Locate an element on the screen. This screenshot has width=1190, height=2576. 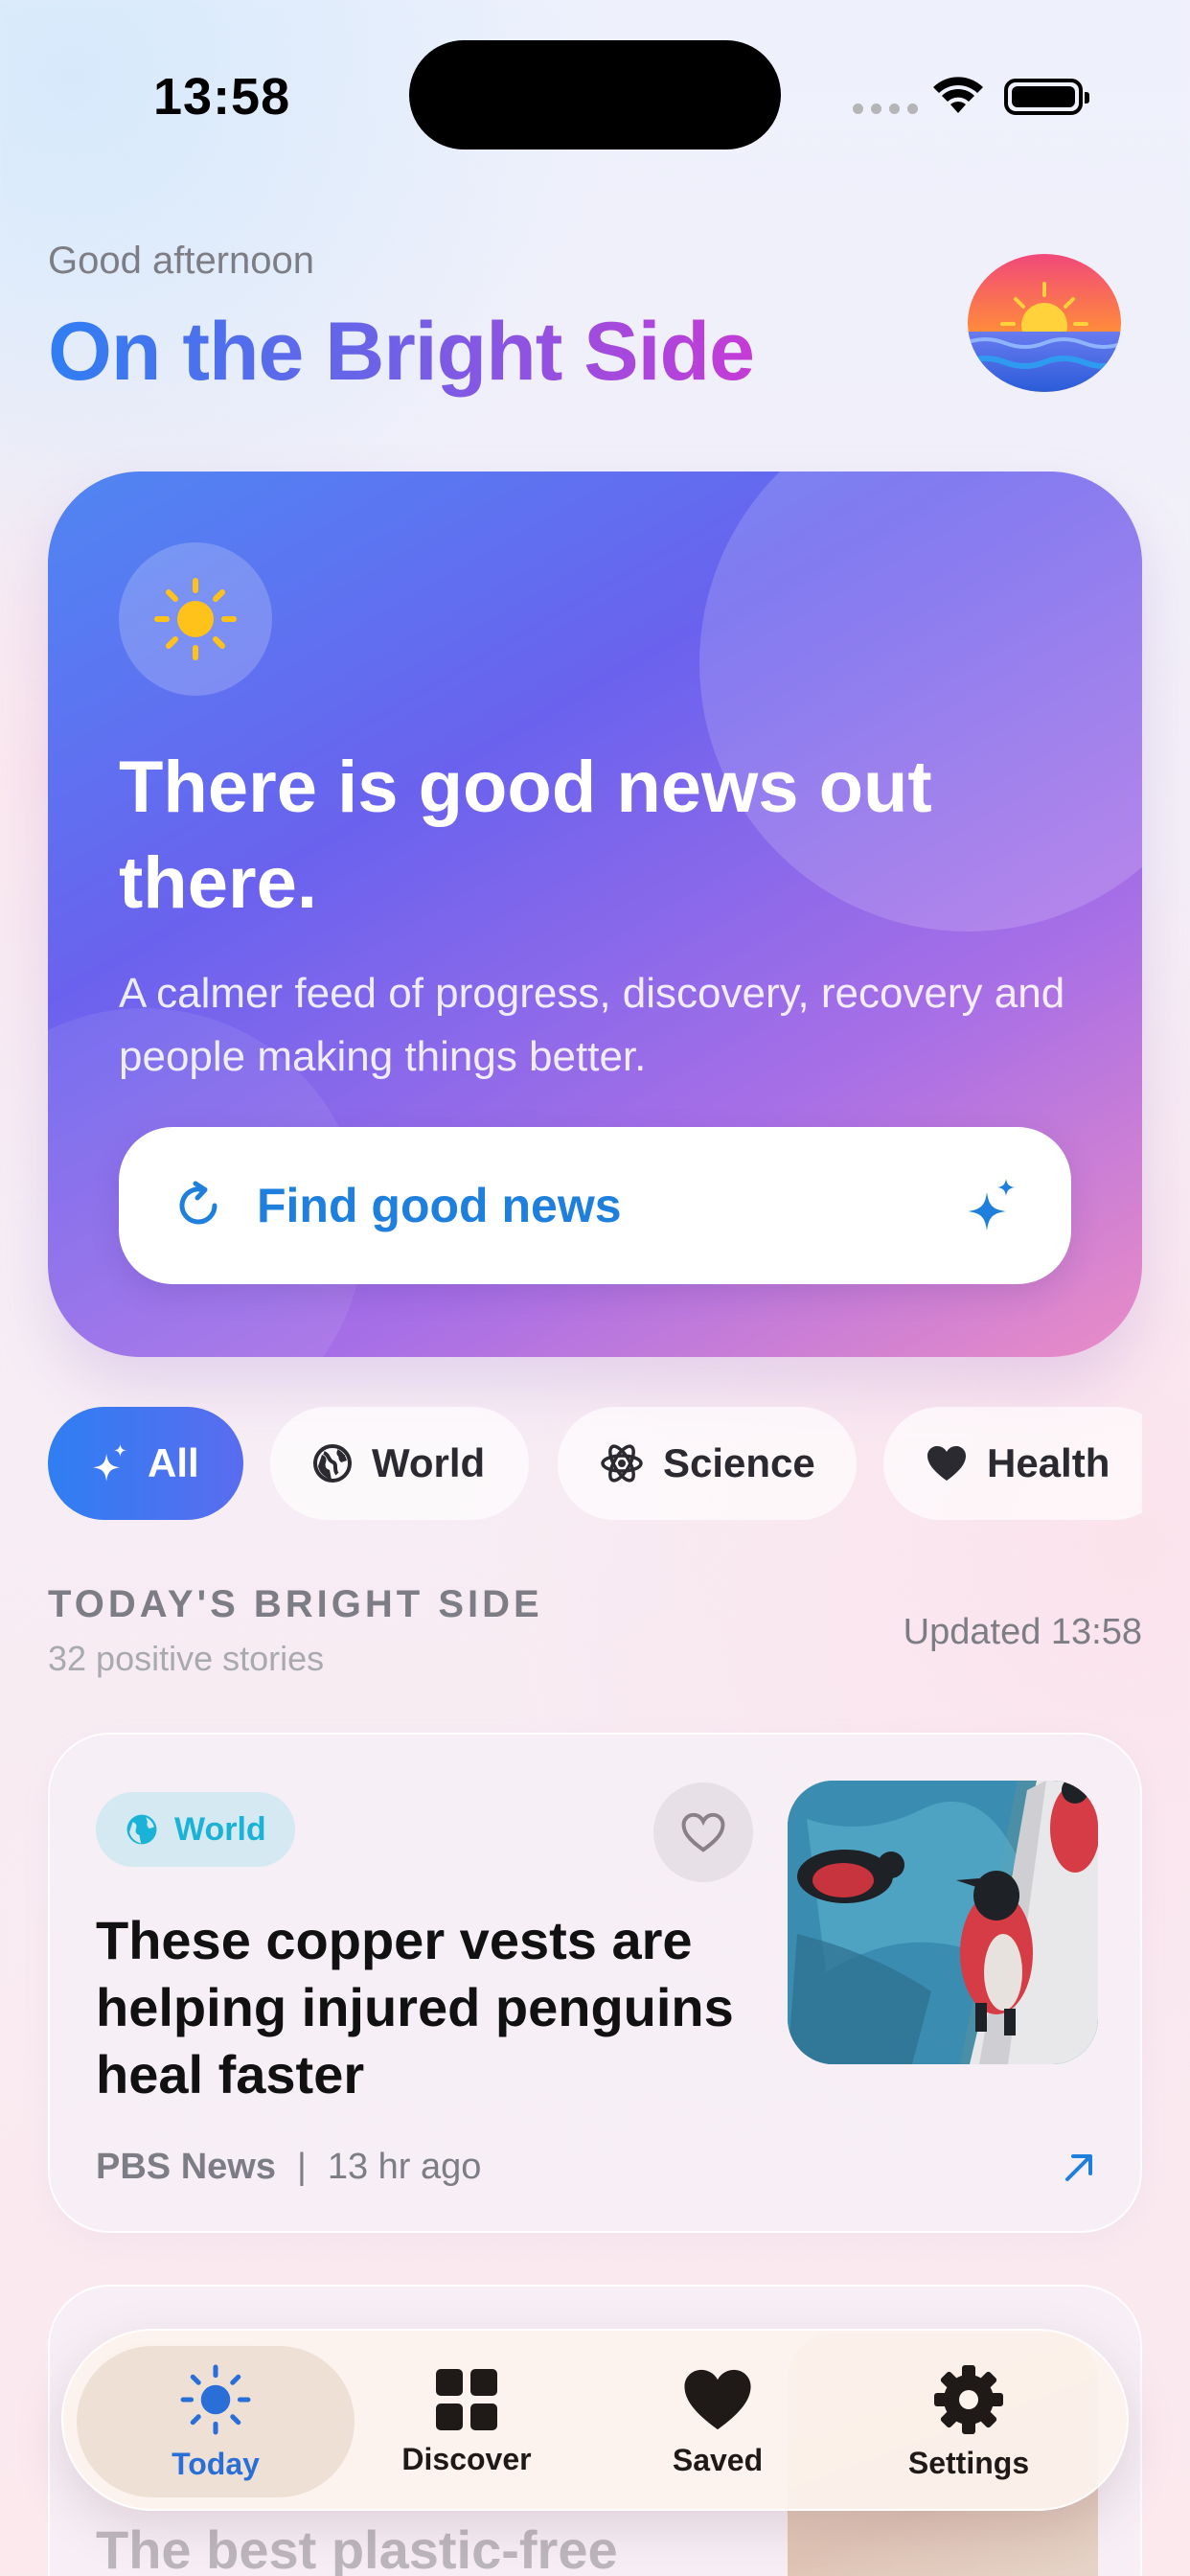
tab-discover: Discover is located at coordinates (467, 2421).